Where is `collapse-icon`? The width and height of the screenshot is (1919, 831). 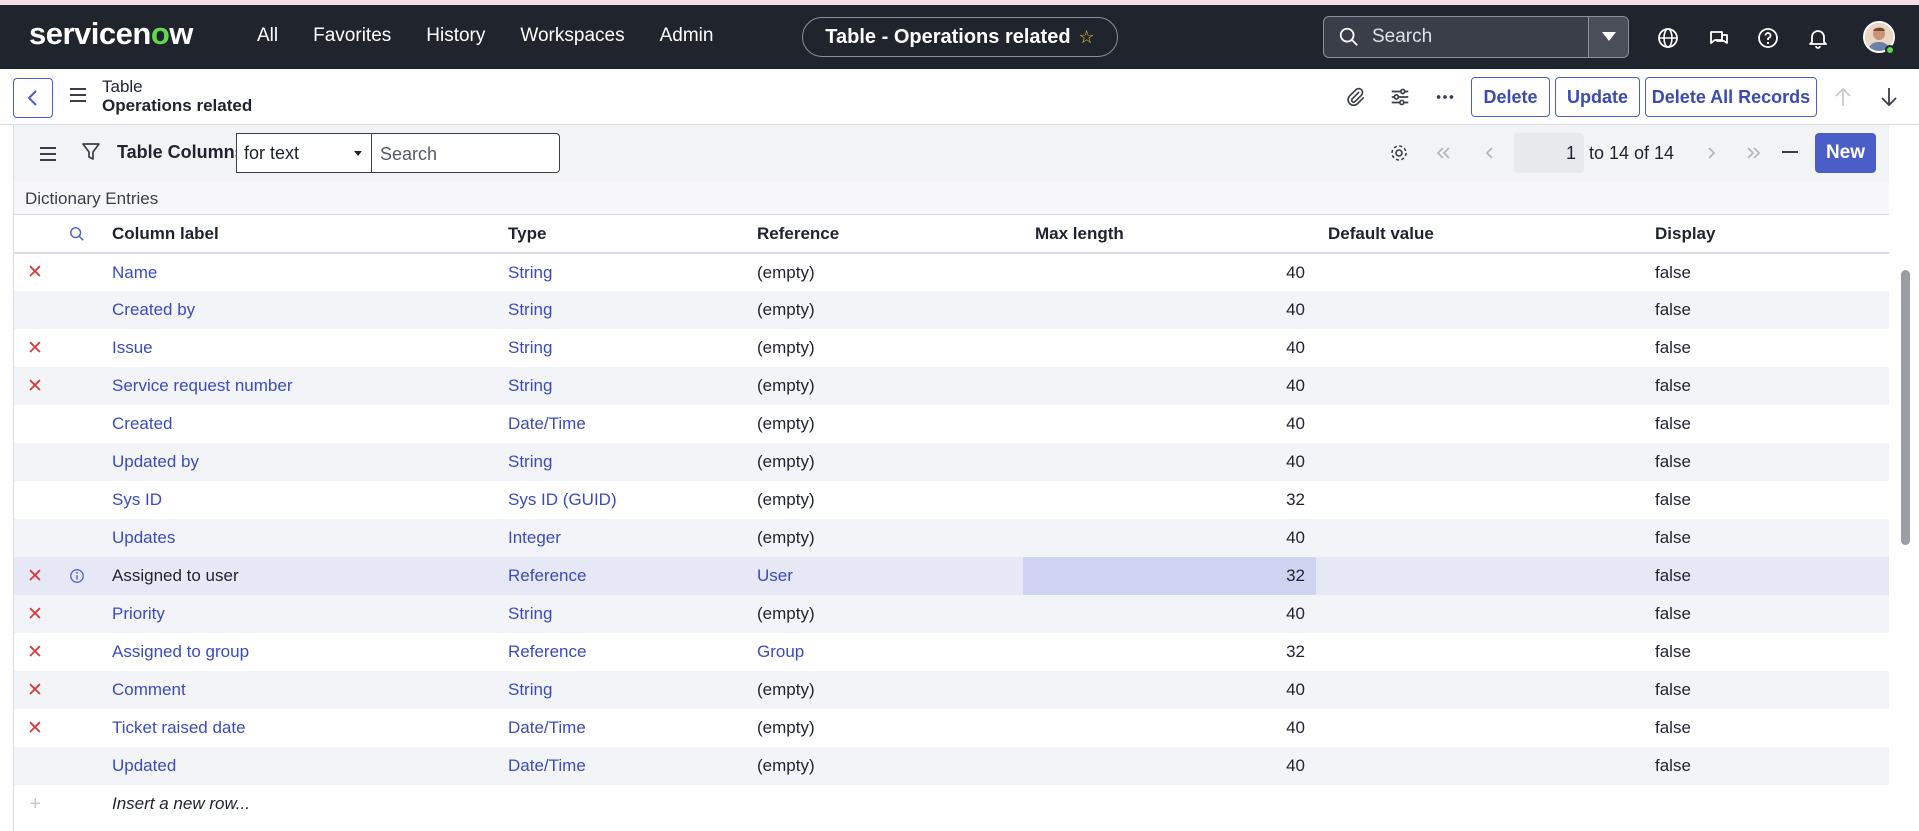
collapse-icon is located at coordinates (1790, 152).